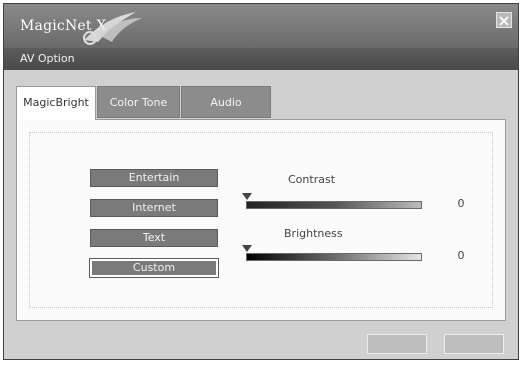  Describe the element at coordinates (332, 201) in the screenshot. I see `contrast-slider` at that location.